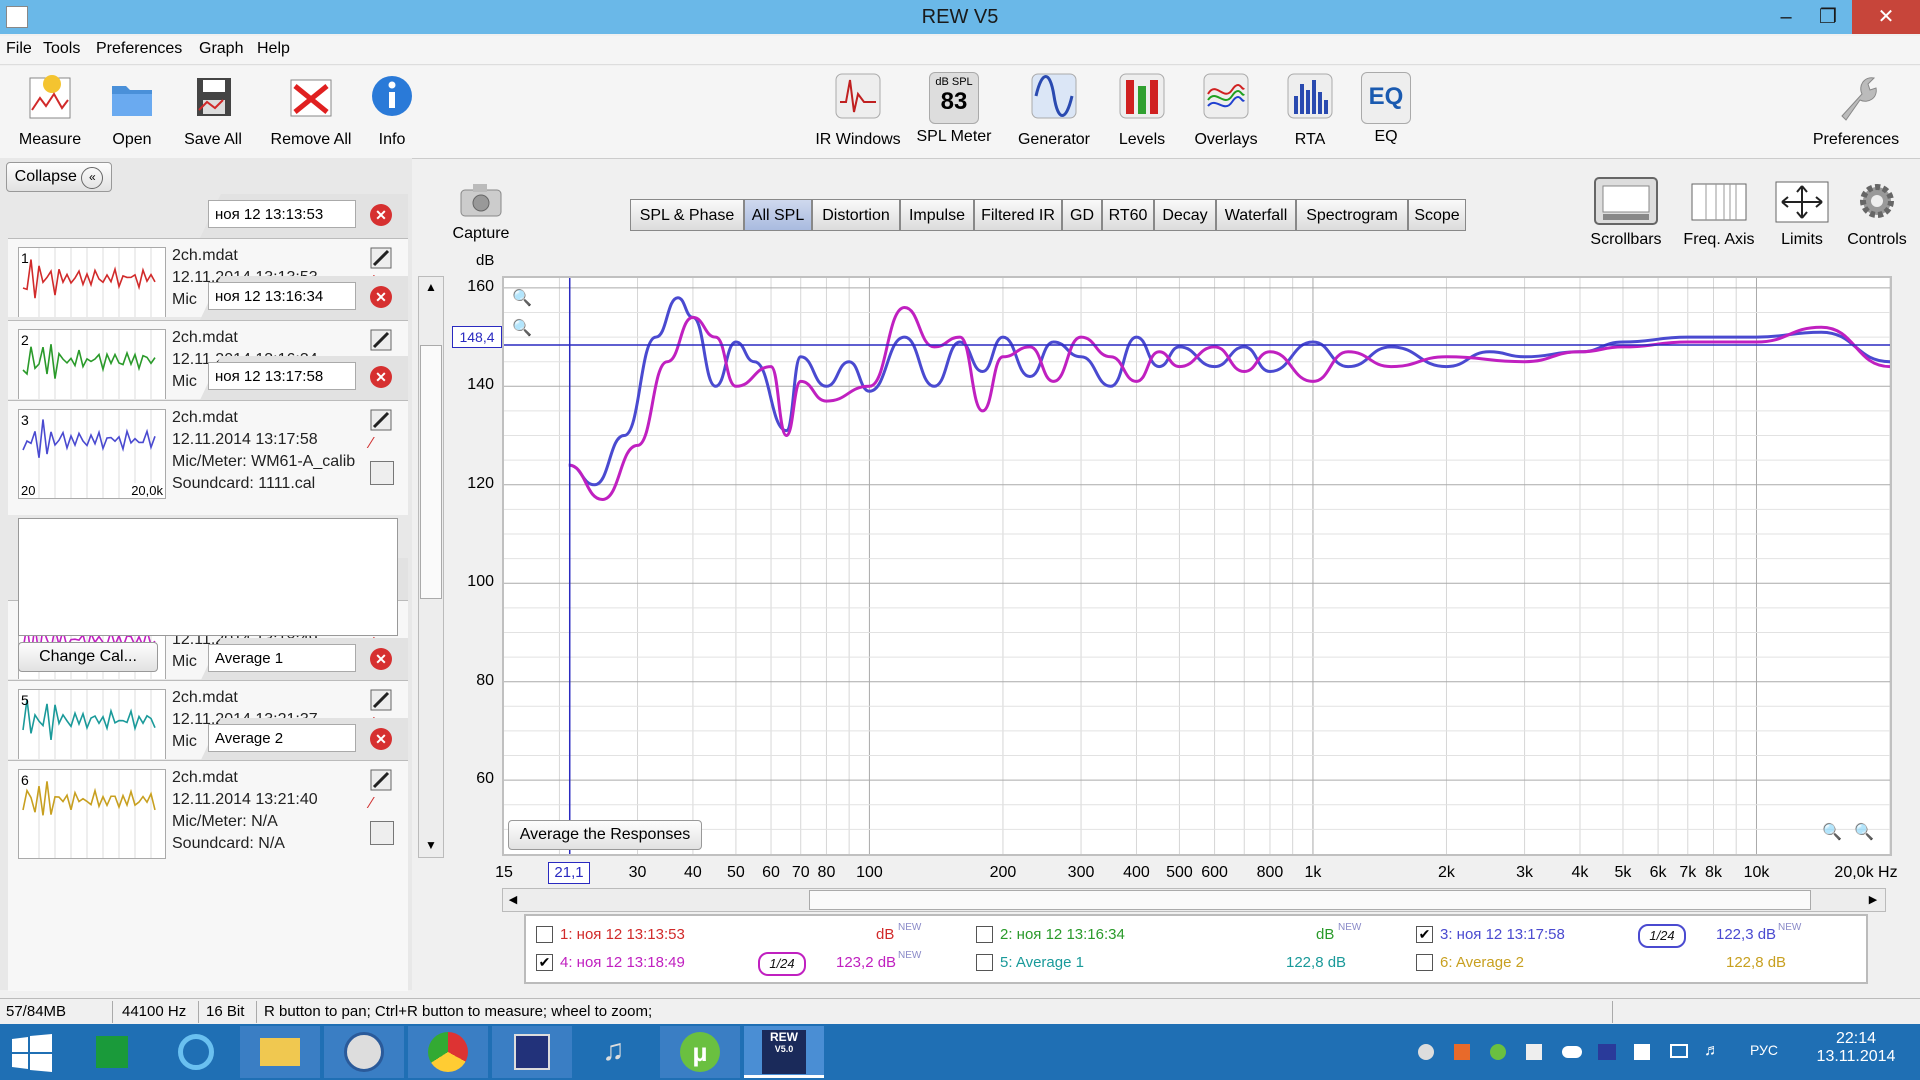 Image resolution: width=1920 pixels, height=1080 pixels. I want to click on menu-preferences: Preferences, so click(139, 49).